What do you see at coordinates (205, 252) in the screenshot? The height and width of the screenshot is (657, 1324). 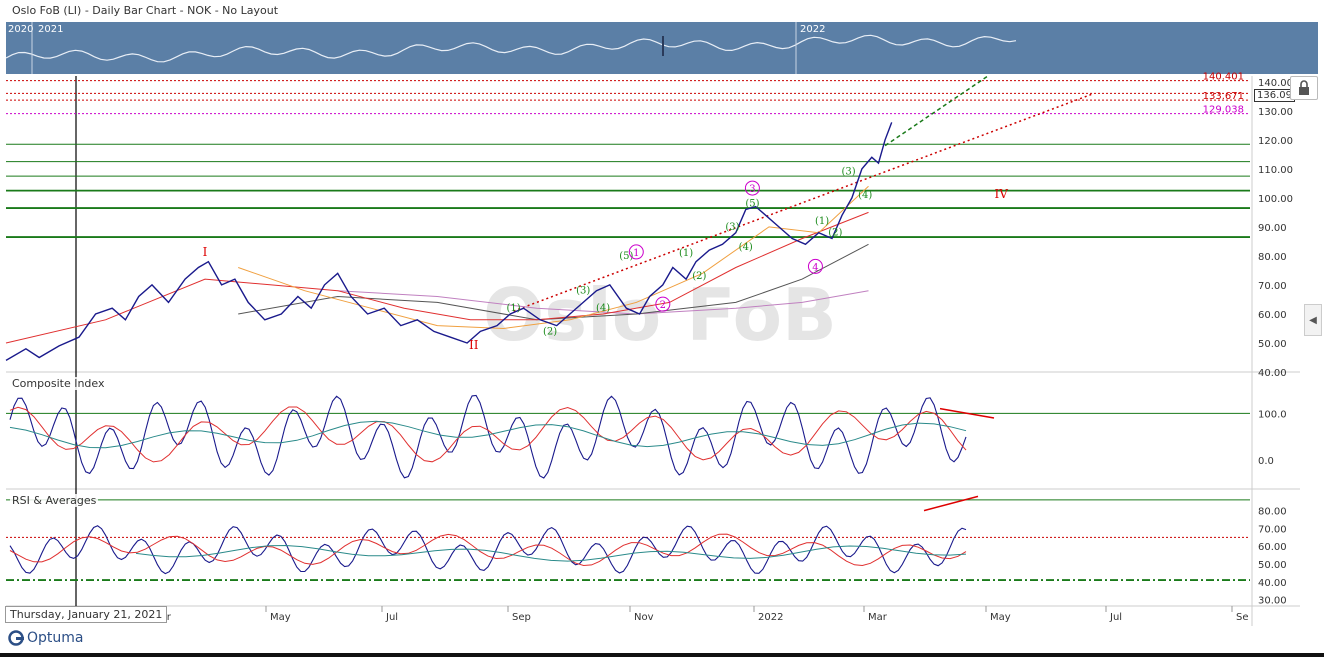 I see `wave-label: I` at bounding box center [205, 252].